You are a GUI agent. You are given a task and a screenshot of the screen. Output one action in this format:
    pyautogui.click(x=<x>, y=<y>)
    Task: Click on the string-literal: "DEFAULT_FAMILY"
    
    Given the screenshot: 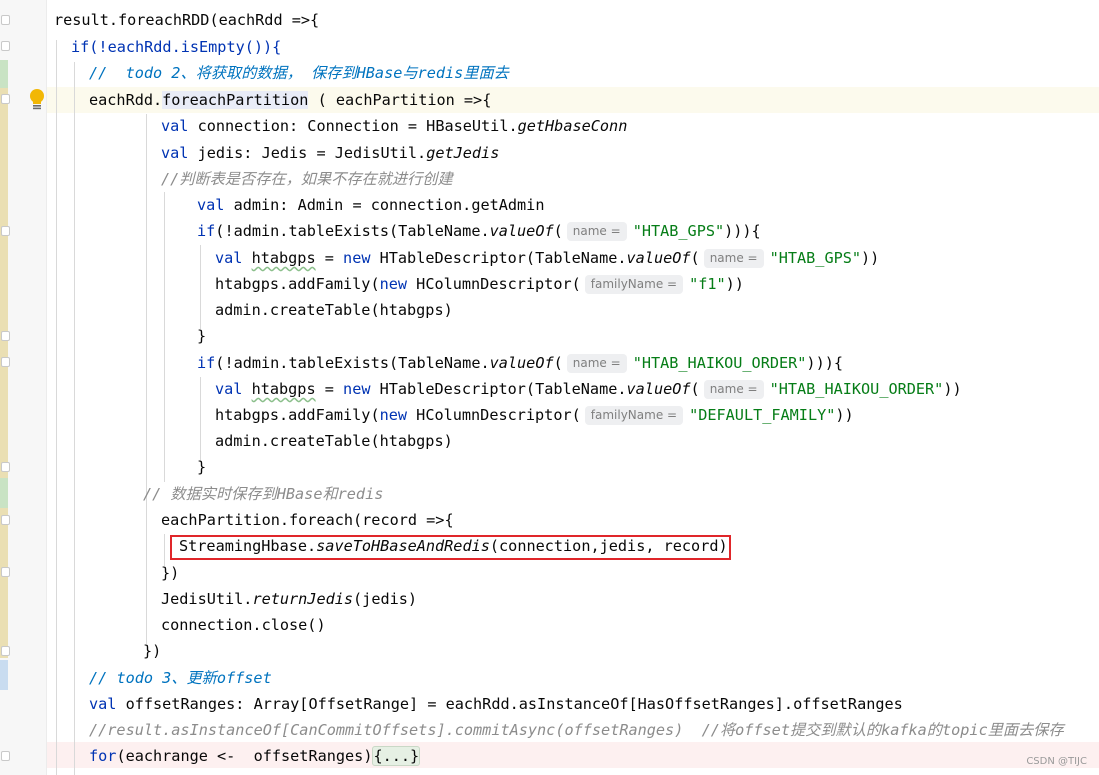 What is the action you would take?
    pyautogui.click(x=762, y=415)
    